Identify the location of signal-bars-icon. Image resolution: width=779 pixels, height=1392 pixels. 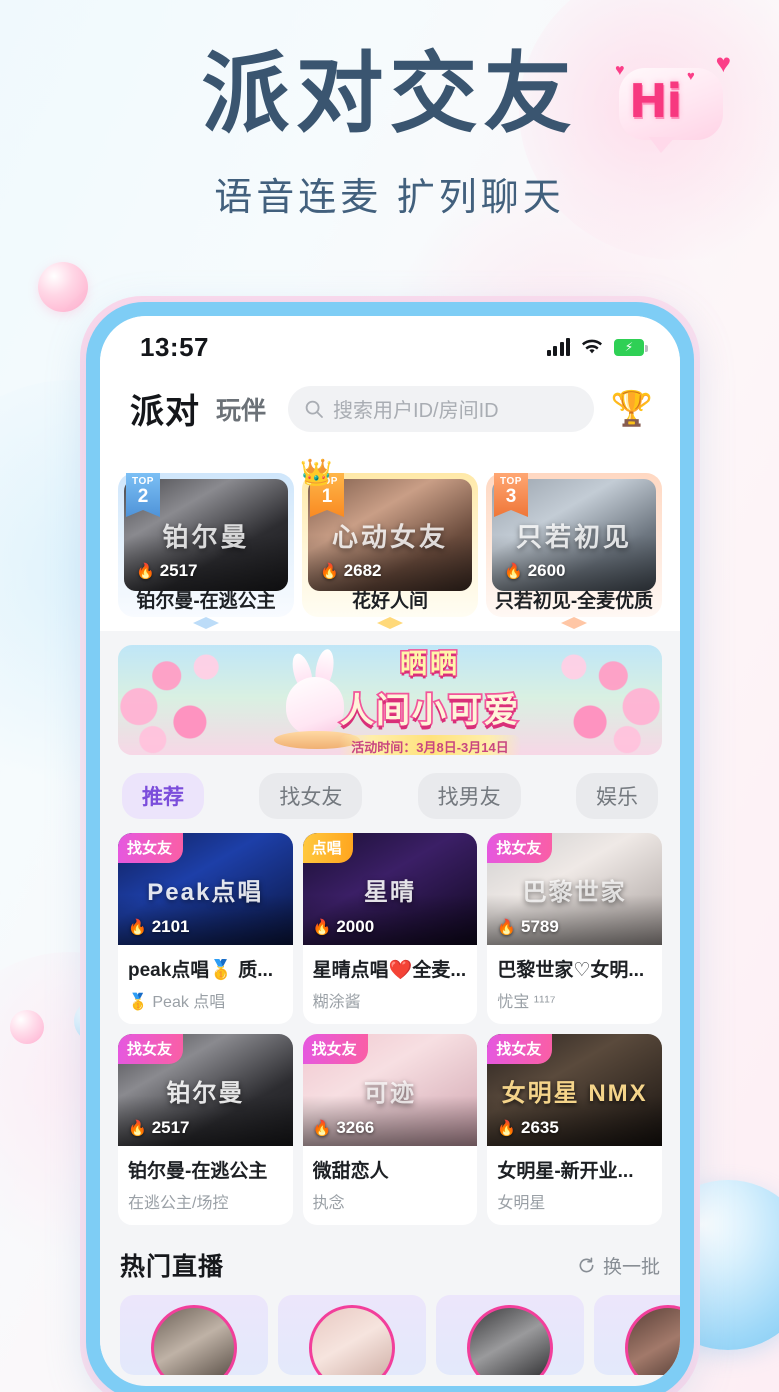
(558, 347).